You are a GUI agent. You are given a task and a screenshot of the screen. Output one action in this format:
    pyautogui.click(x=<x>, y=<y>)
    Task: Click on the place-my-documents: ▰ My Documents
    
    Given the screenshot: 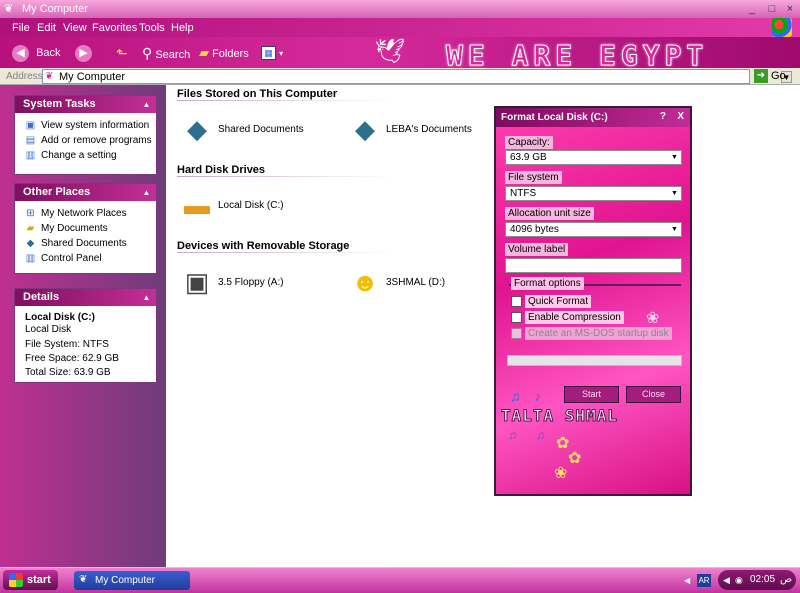 What is the action you would take?
    pyautogui.click(x=85, y=228)
    